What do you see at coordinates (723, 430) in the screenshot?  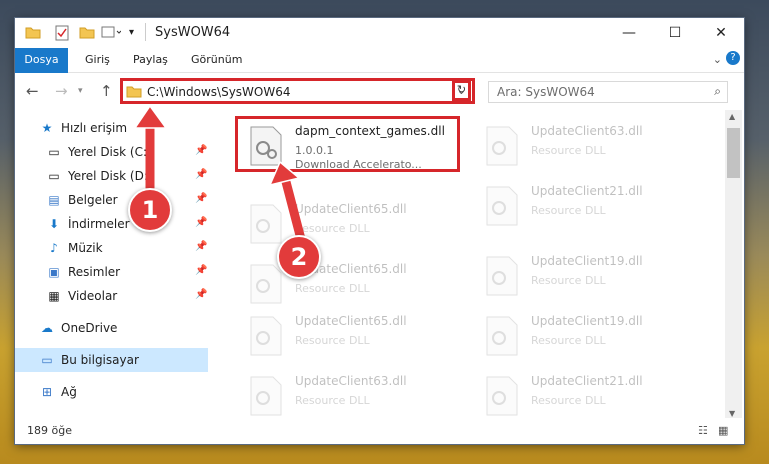 I see `large-icons-view-icon: ▦` at bounding box center [723, 430].